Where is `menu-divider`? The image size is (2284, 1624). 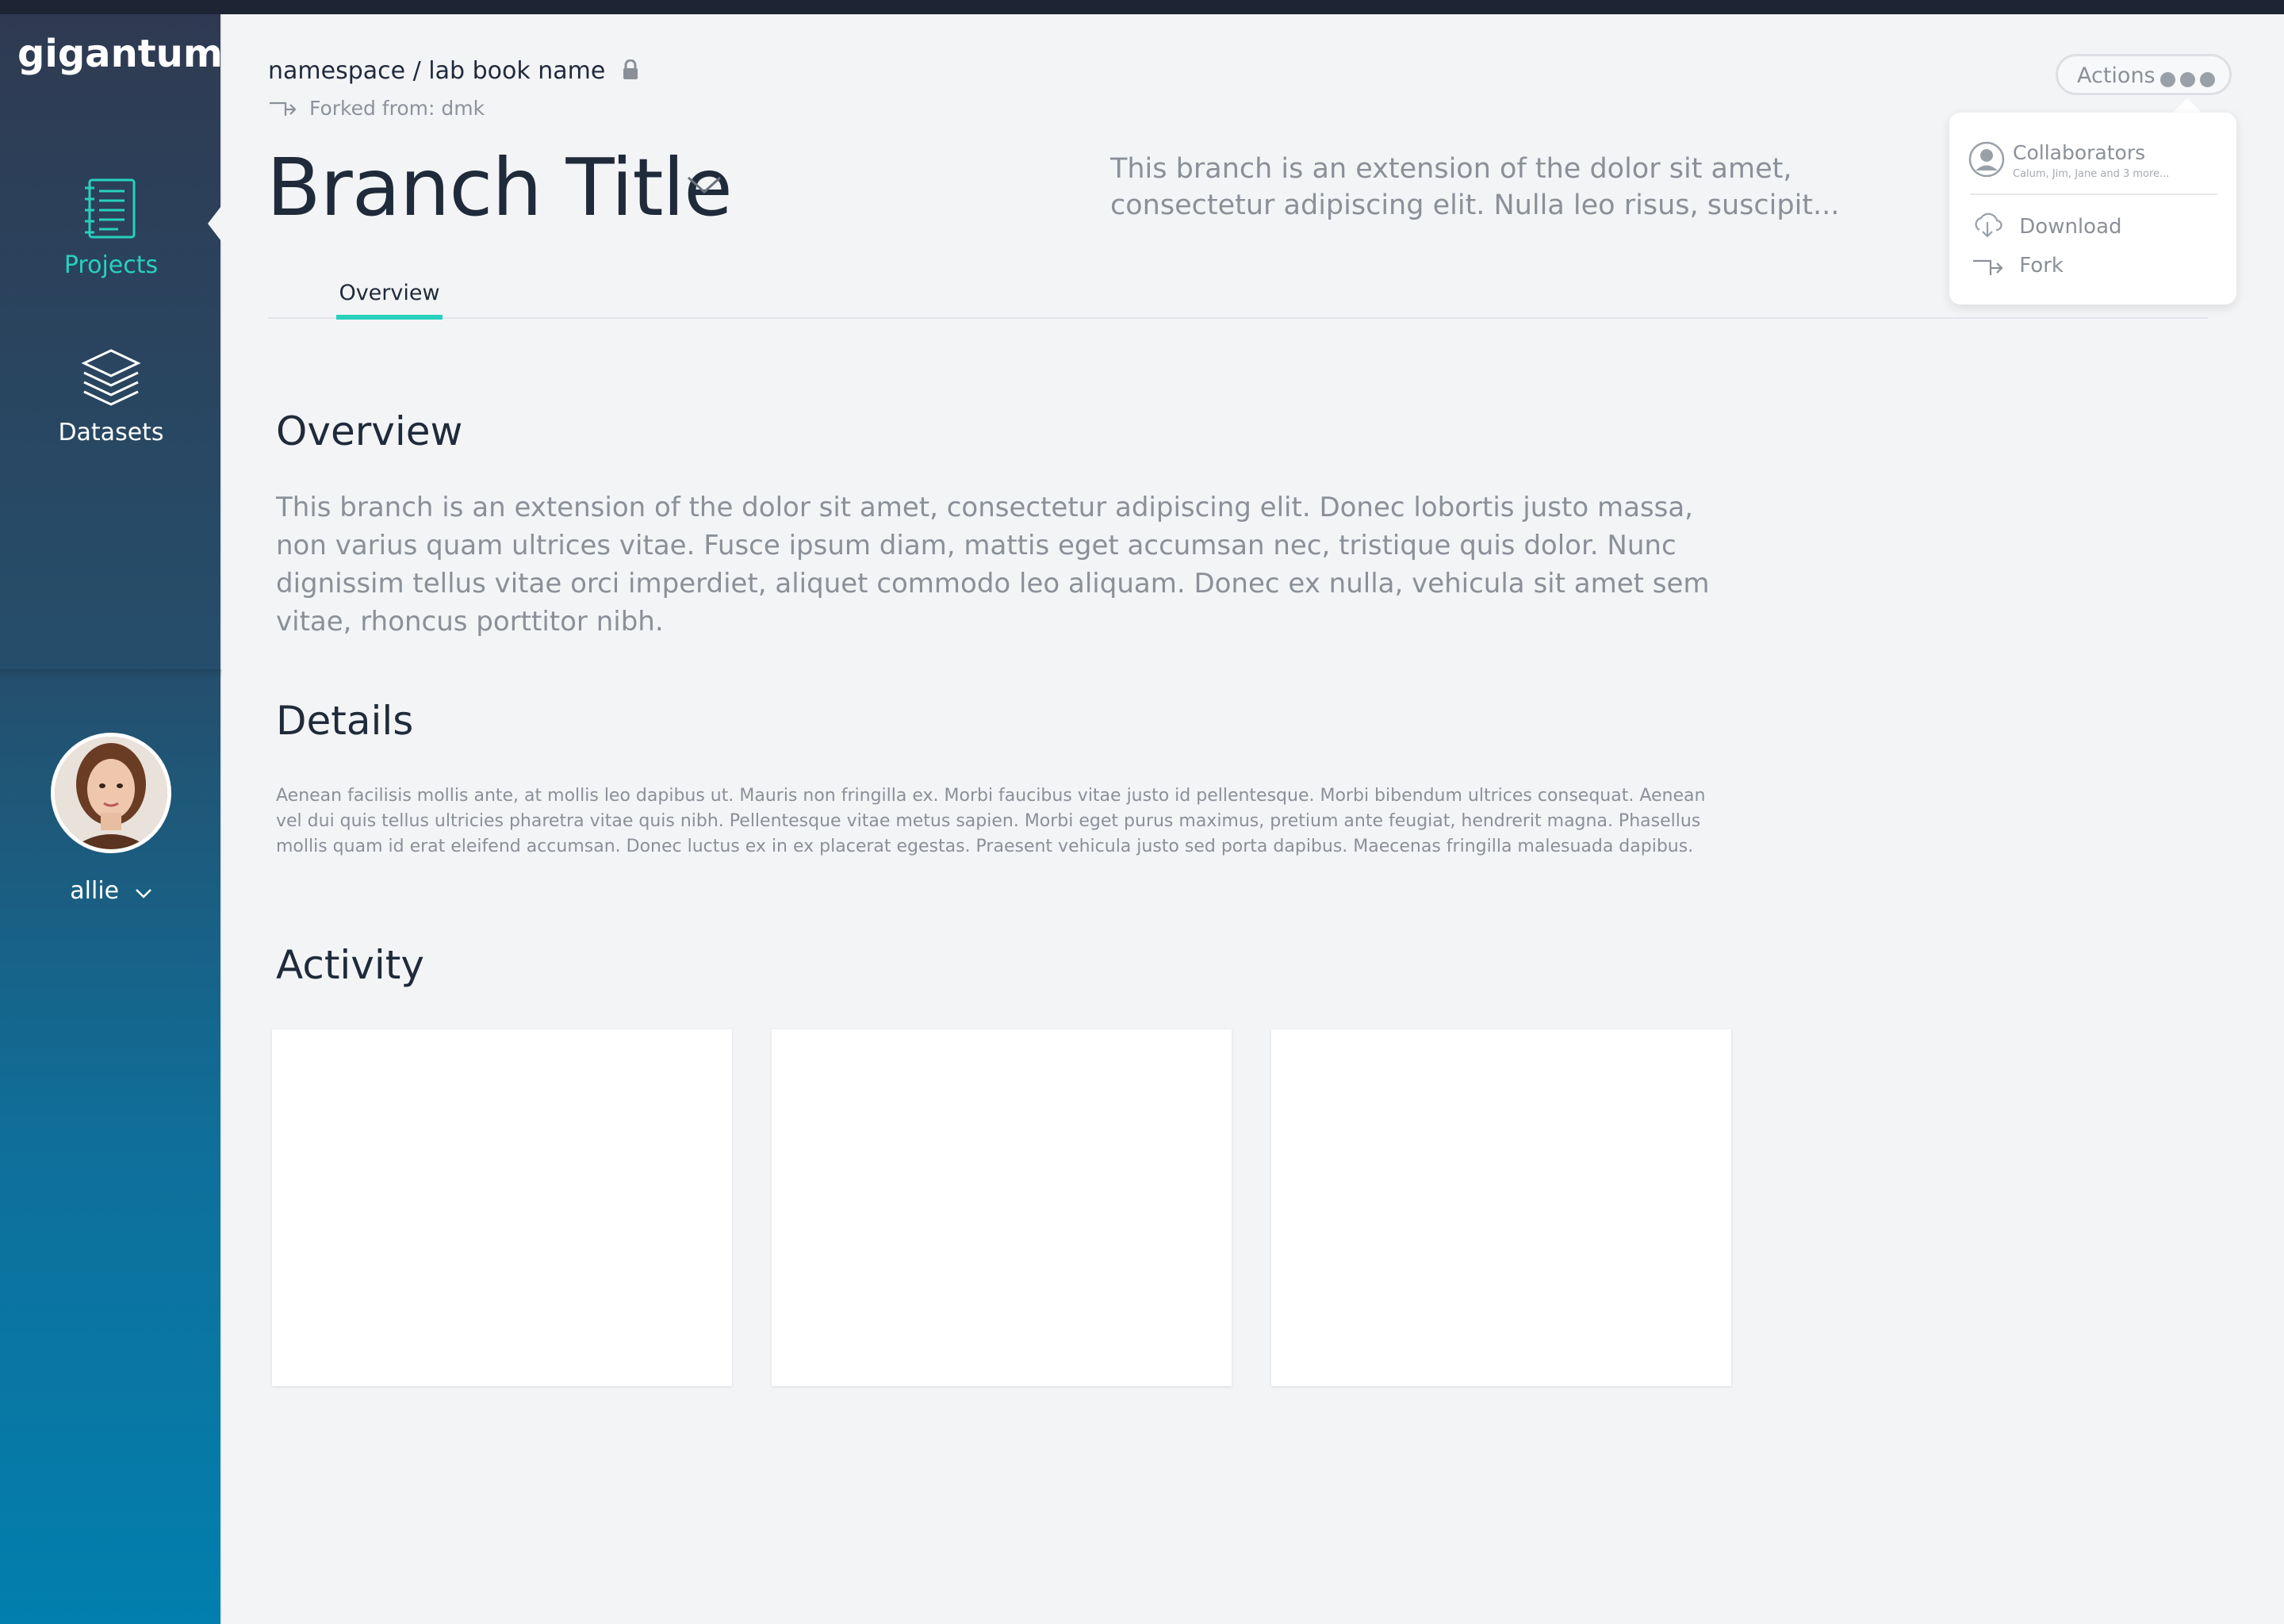
menu-divider is located at coordinates (2093, 194).